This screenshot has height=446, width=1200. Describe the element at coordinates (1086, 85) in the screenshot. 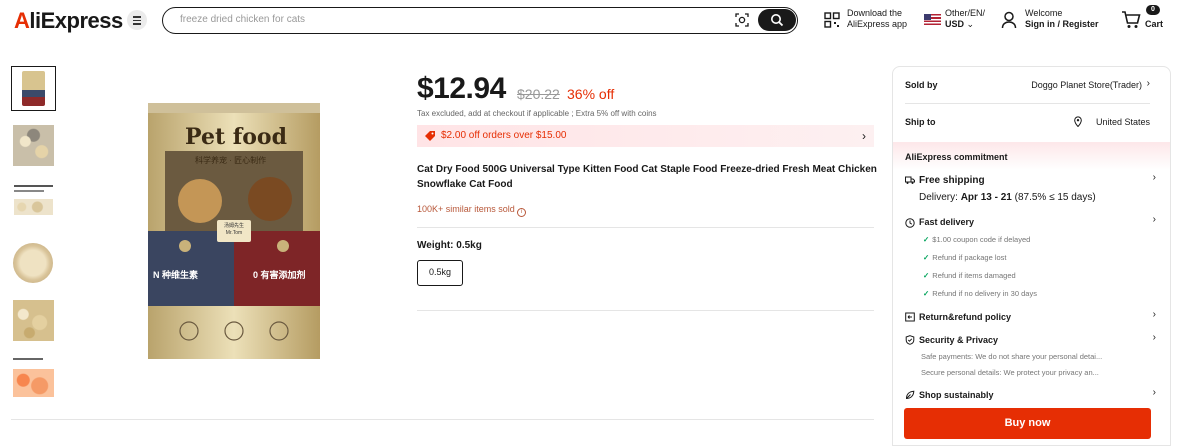

I see `store-link: Doggo Planet Store(Trader)` at that location.